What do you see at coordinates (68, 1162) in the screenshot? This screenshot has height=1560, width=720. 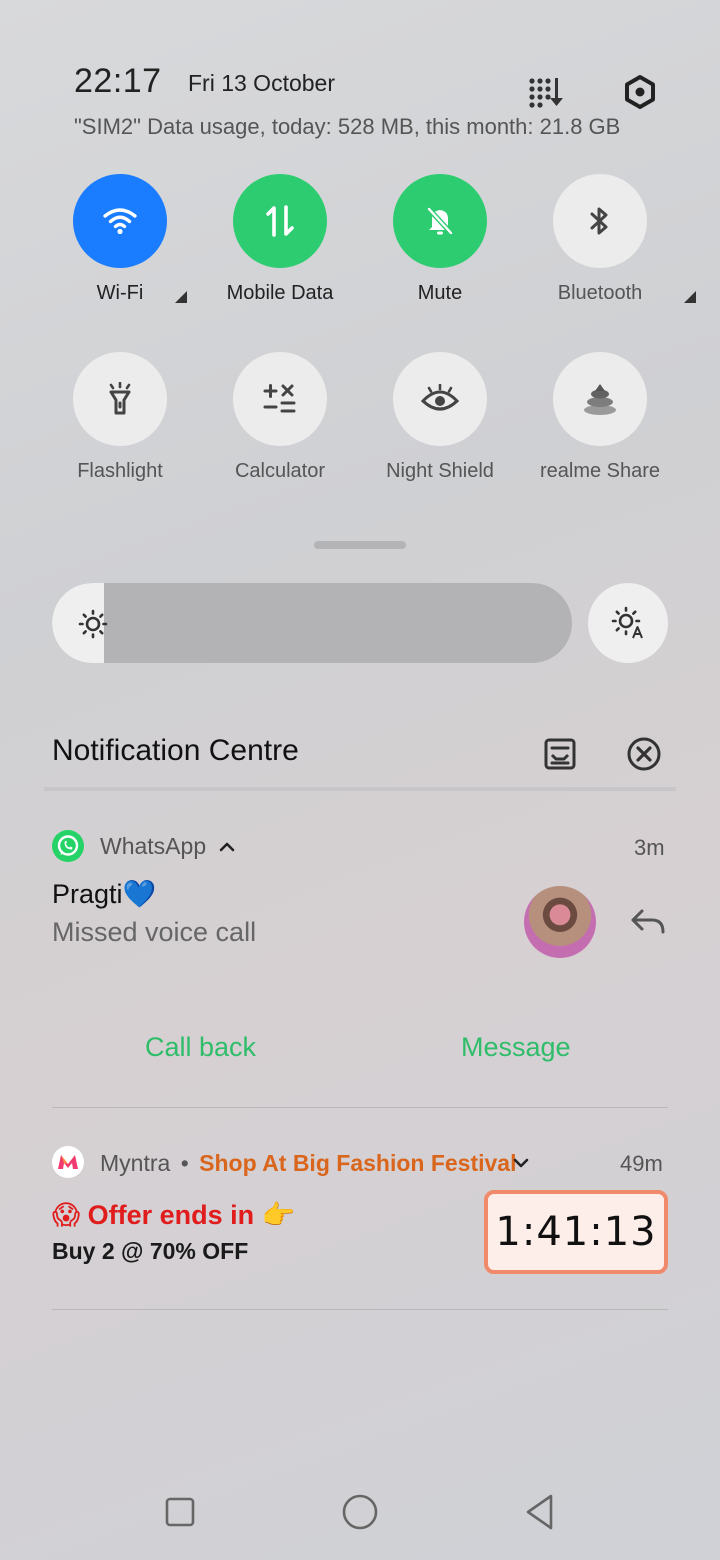 I see `myntra-logo-icon` at bounding box center [68, 1162].